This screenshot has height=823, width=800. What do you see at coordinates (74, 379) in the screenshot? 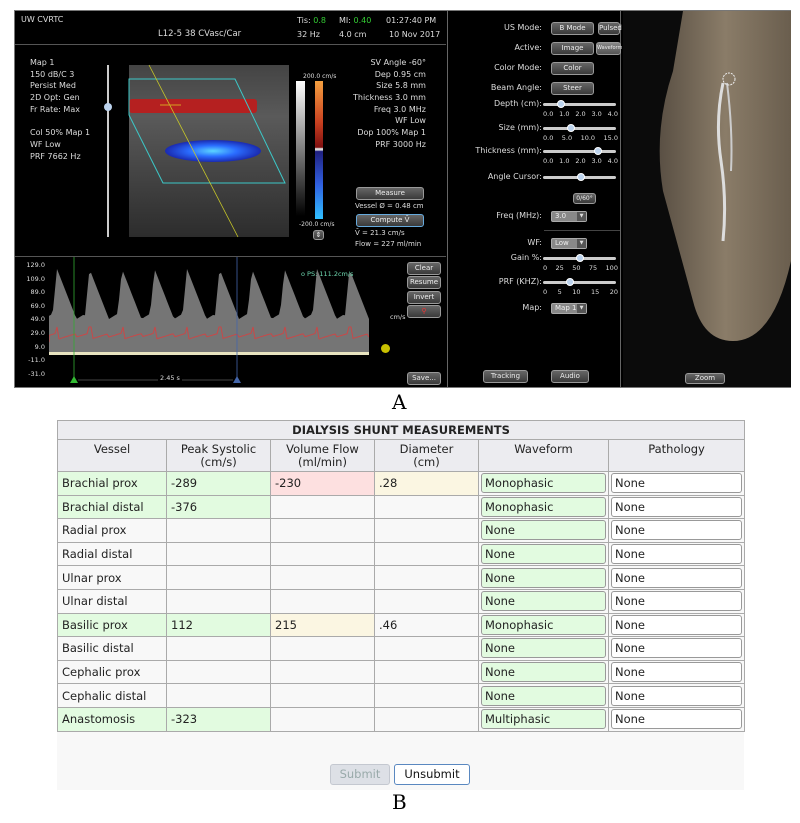
I see `start-caliper-handle` at bounding box center [74, 379].